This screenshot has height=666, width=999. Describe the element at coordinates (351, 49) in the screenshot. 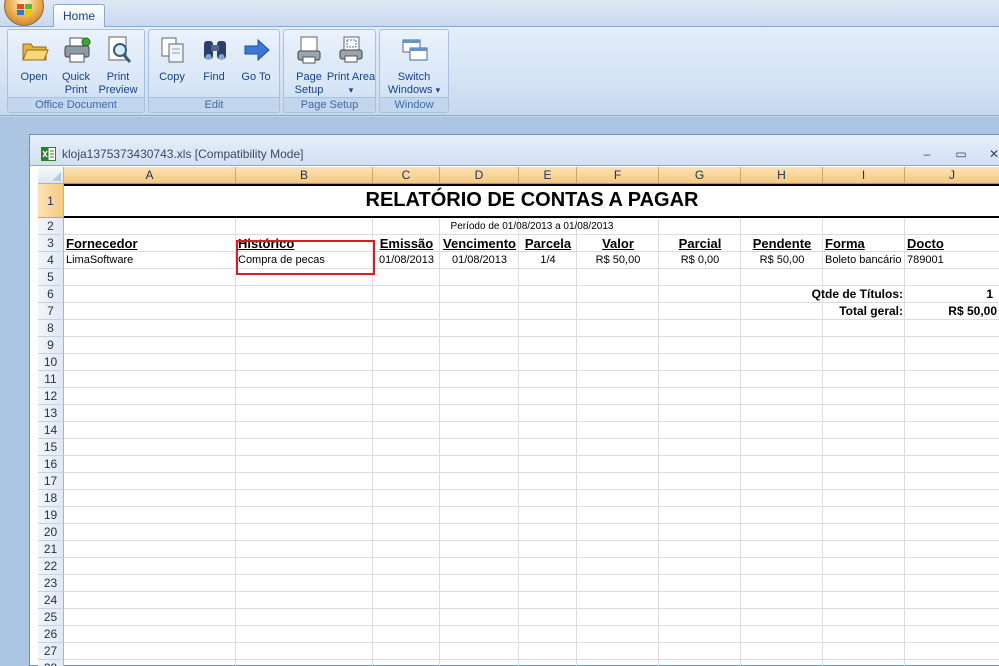

I see `print-area-icon` at that location.